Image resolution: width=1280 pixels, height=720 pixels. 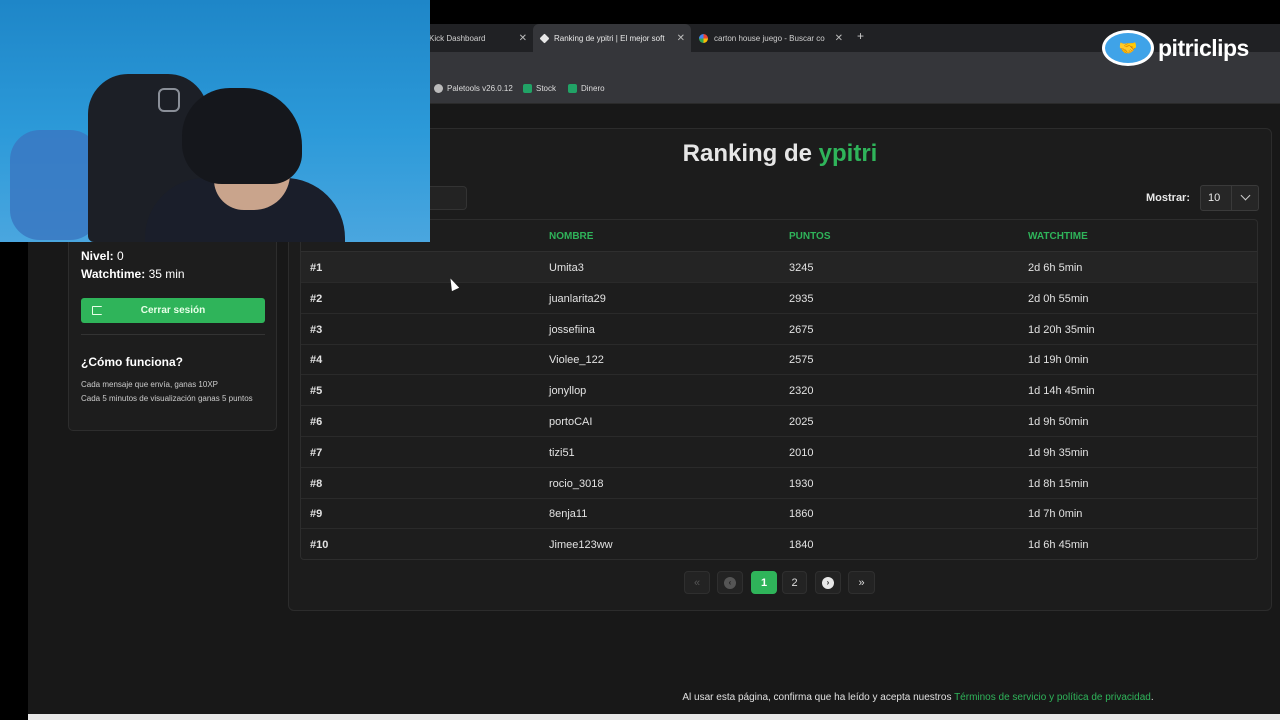 What do you see at coordinates (571, 236) in the screenshot?
I see `header-nombre: NOMBRE` at bounding box center [571, 236].